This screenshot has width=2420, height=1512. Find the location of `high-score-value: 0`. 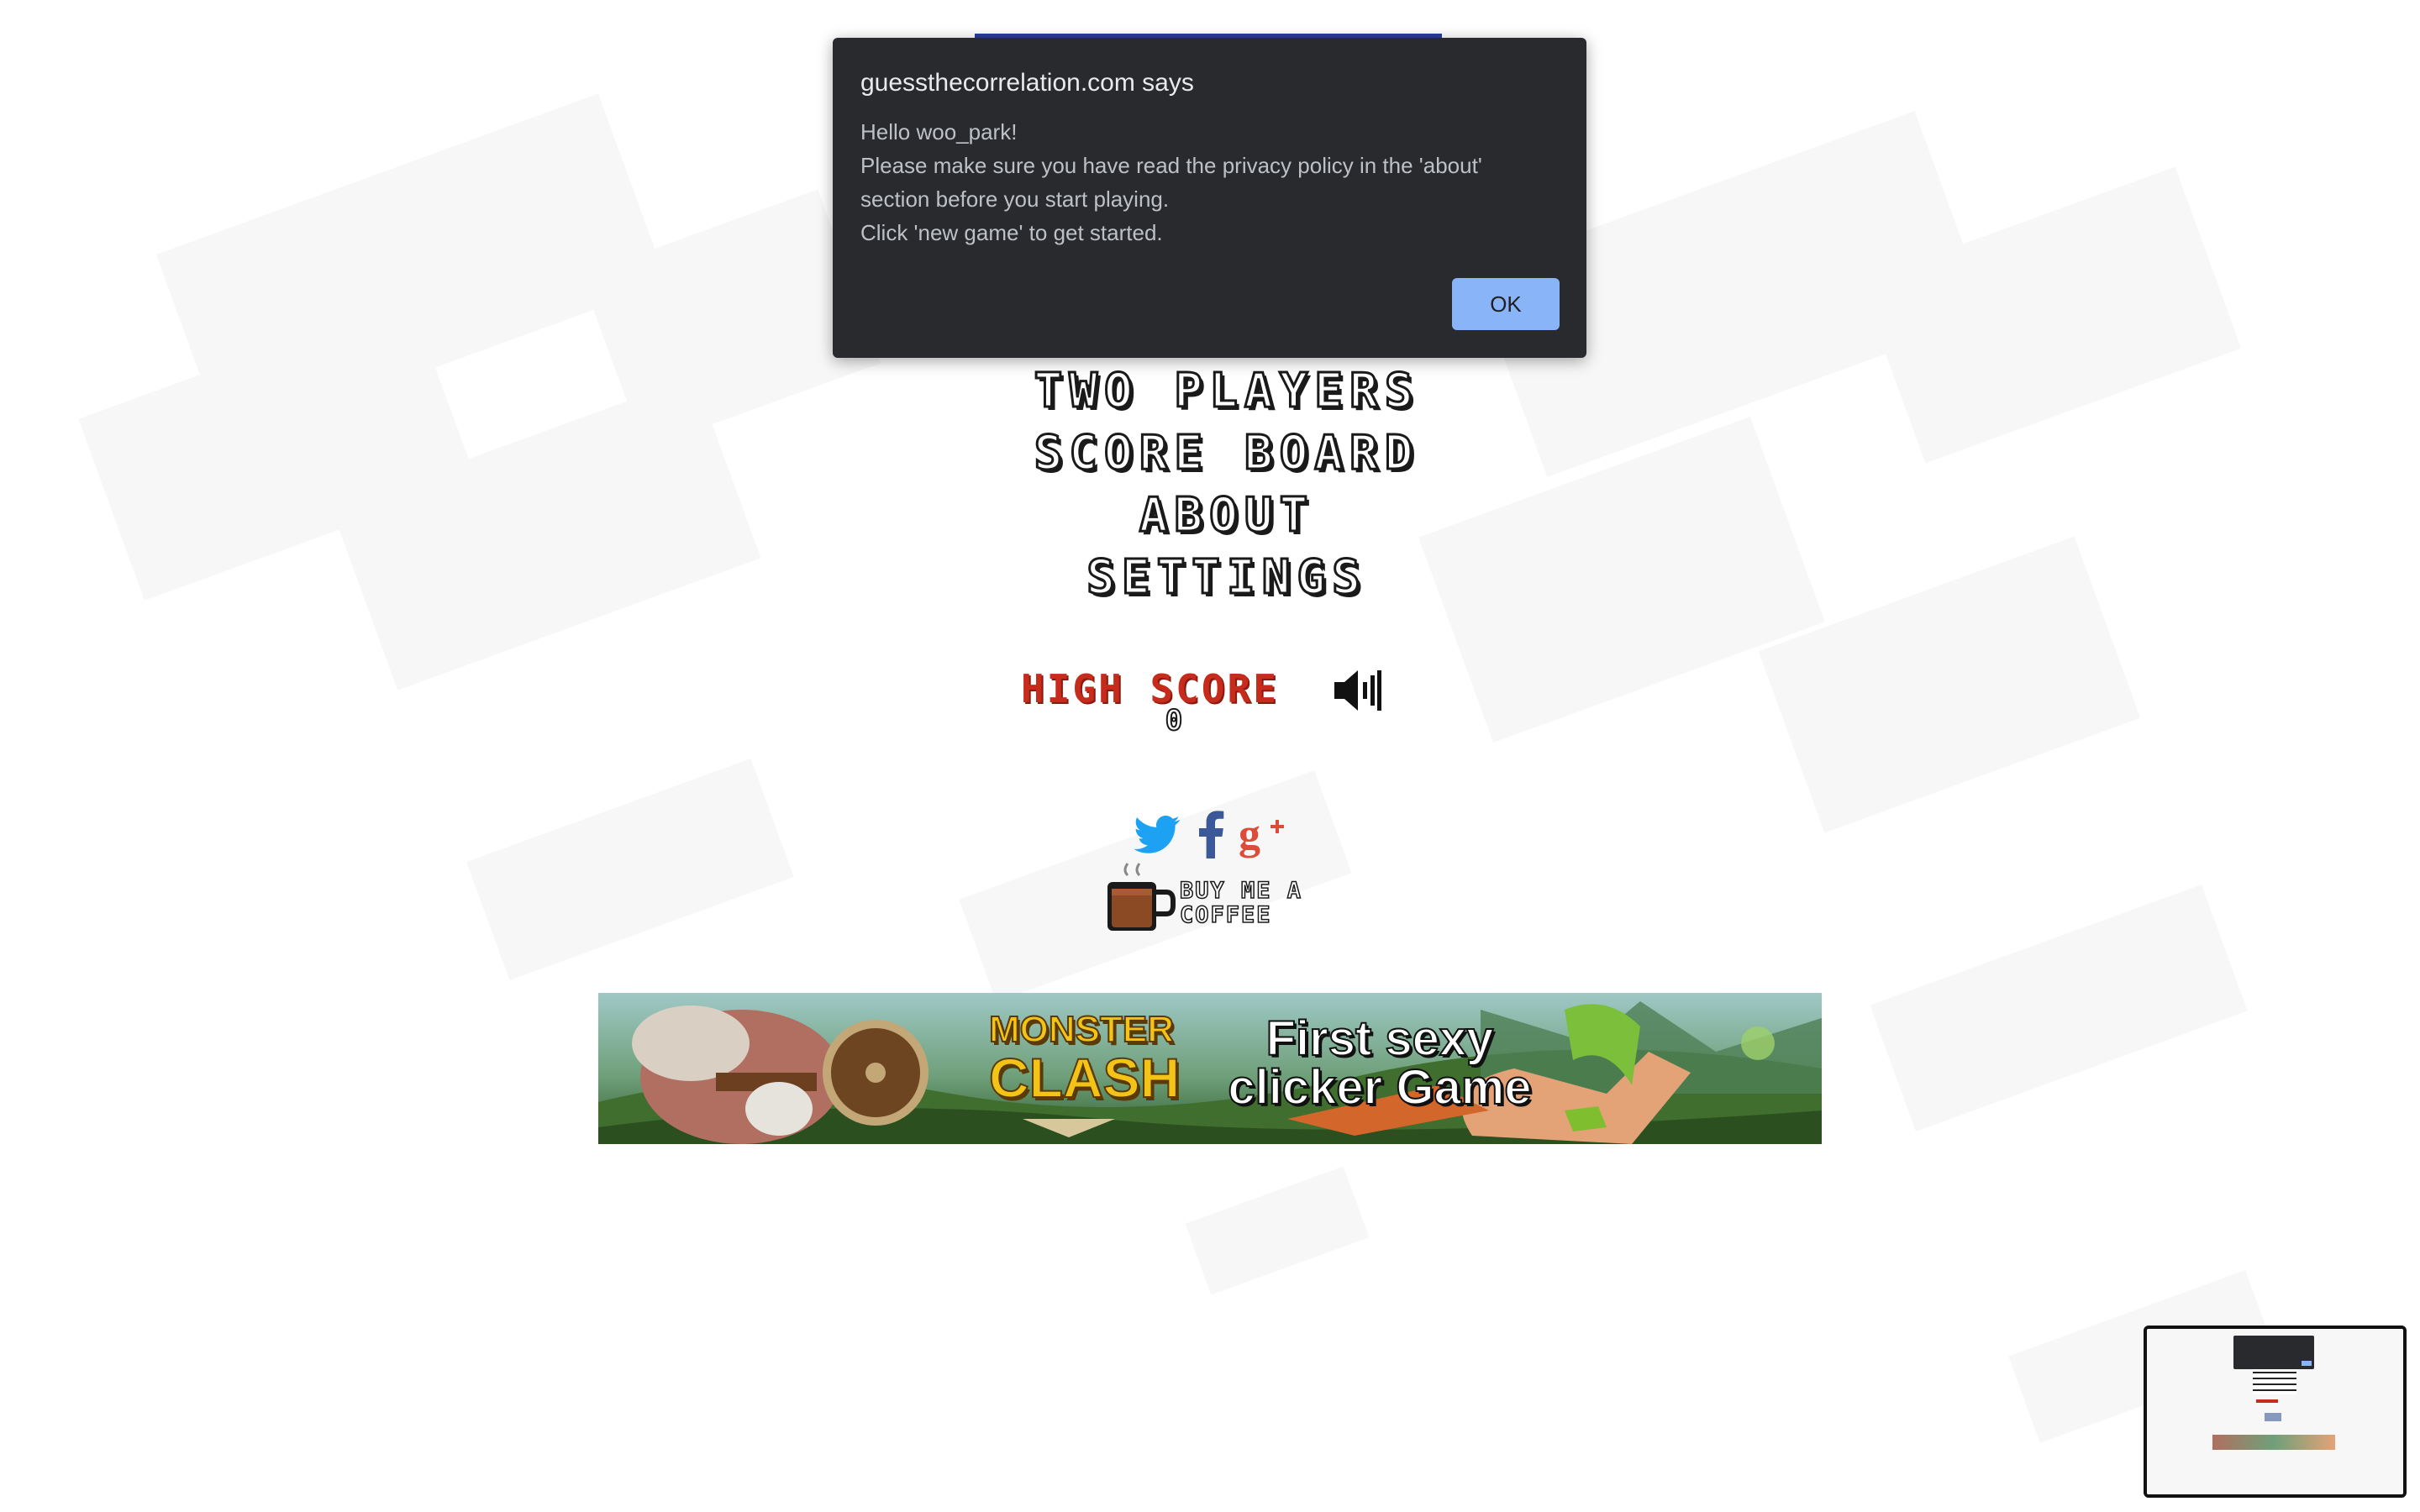

high-score-value: 0 is located at coordinates (1174, 720).